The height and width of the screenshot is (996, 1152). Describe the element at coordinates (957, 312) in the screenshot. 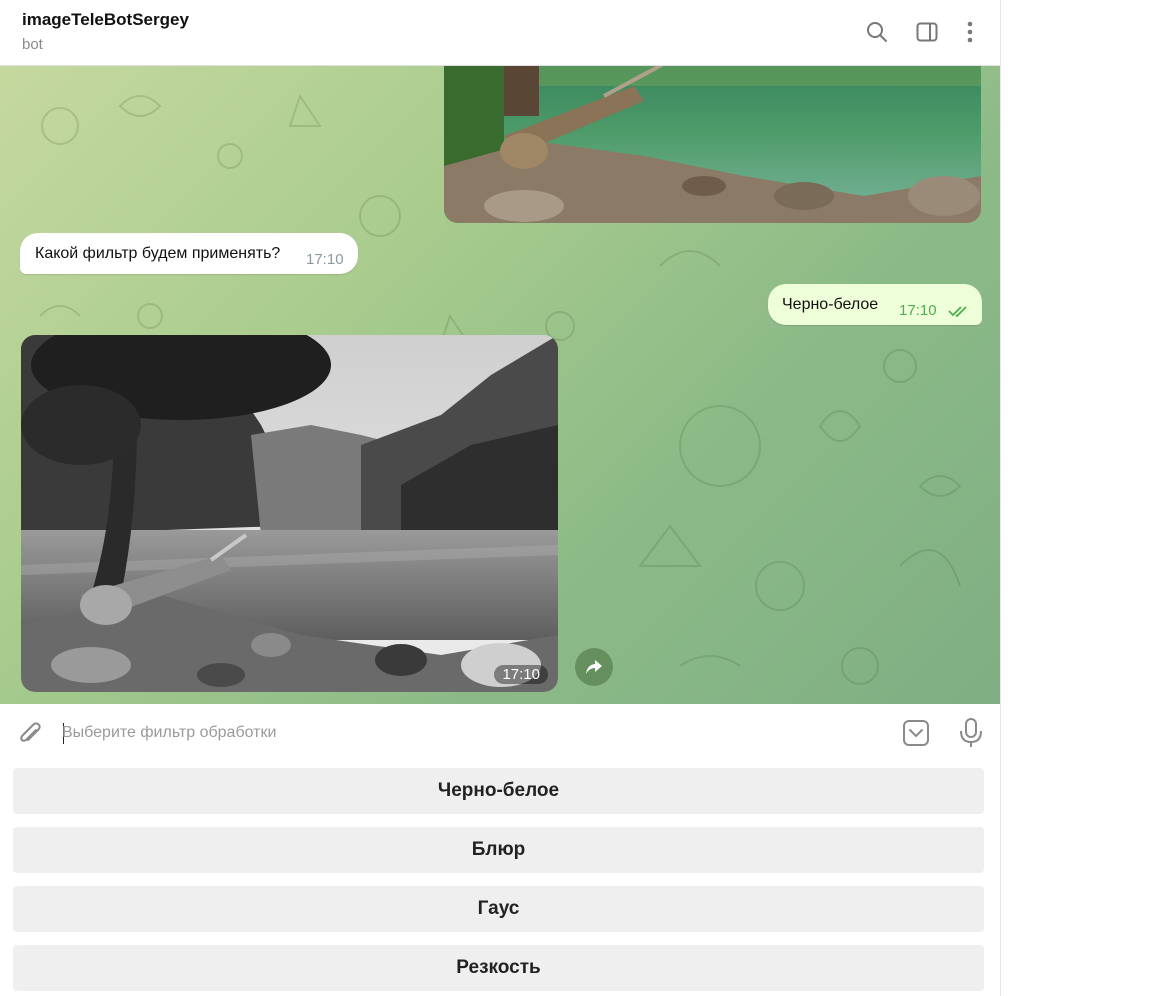

I see `double-check-icon` at that location.